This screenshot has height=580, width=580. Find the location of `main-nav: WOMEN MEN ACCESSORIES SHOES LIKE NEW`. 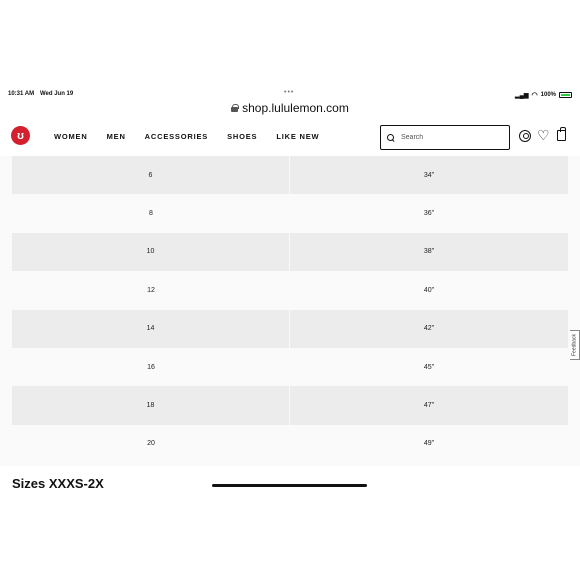

main-nav: WOMEN MEN ACCESSORIES SHOES LIKE NEW is located at coordinates (186, 136).